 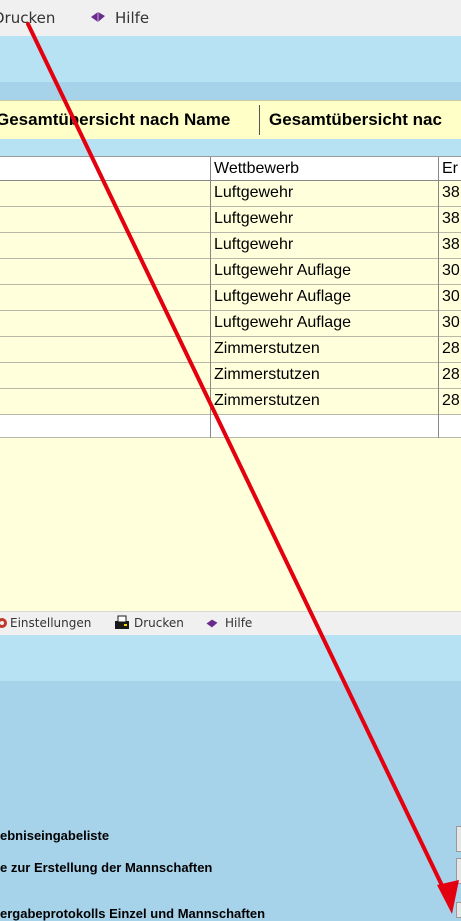 I want to click on tab-divider, so click(x=259, y=120).